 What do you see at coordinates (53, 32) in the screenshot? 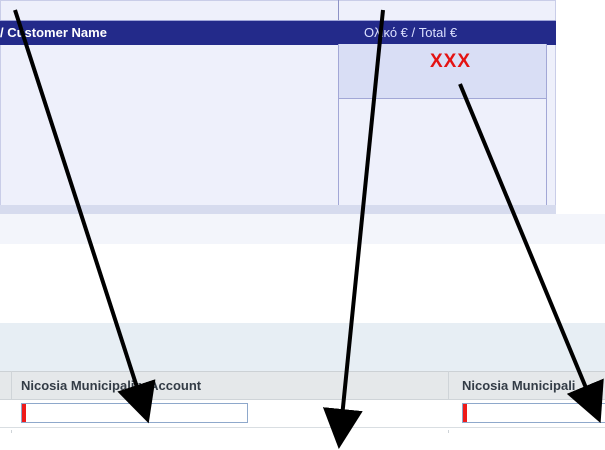
I see `customer-name-column-header: / Customer Name` at bounding box center [53, 32].